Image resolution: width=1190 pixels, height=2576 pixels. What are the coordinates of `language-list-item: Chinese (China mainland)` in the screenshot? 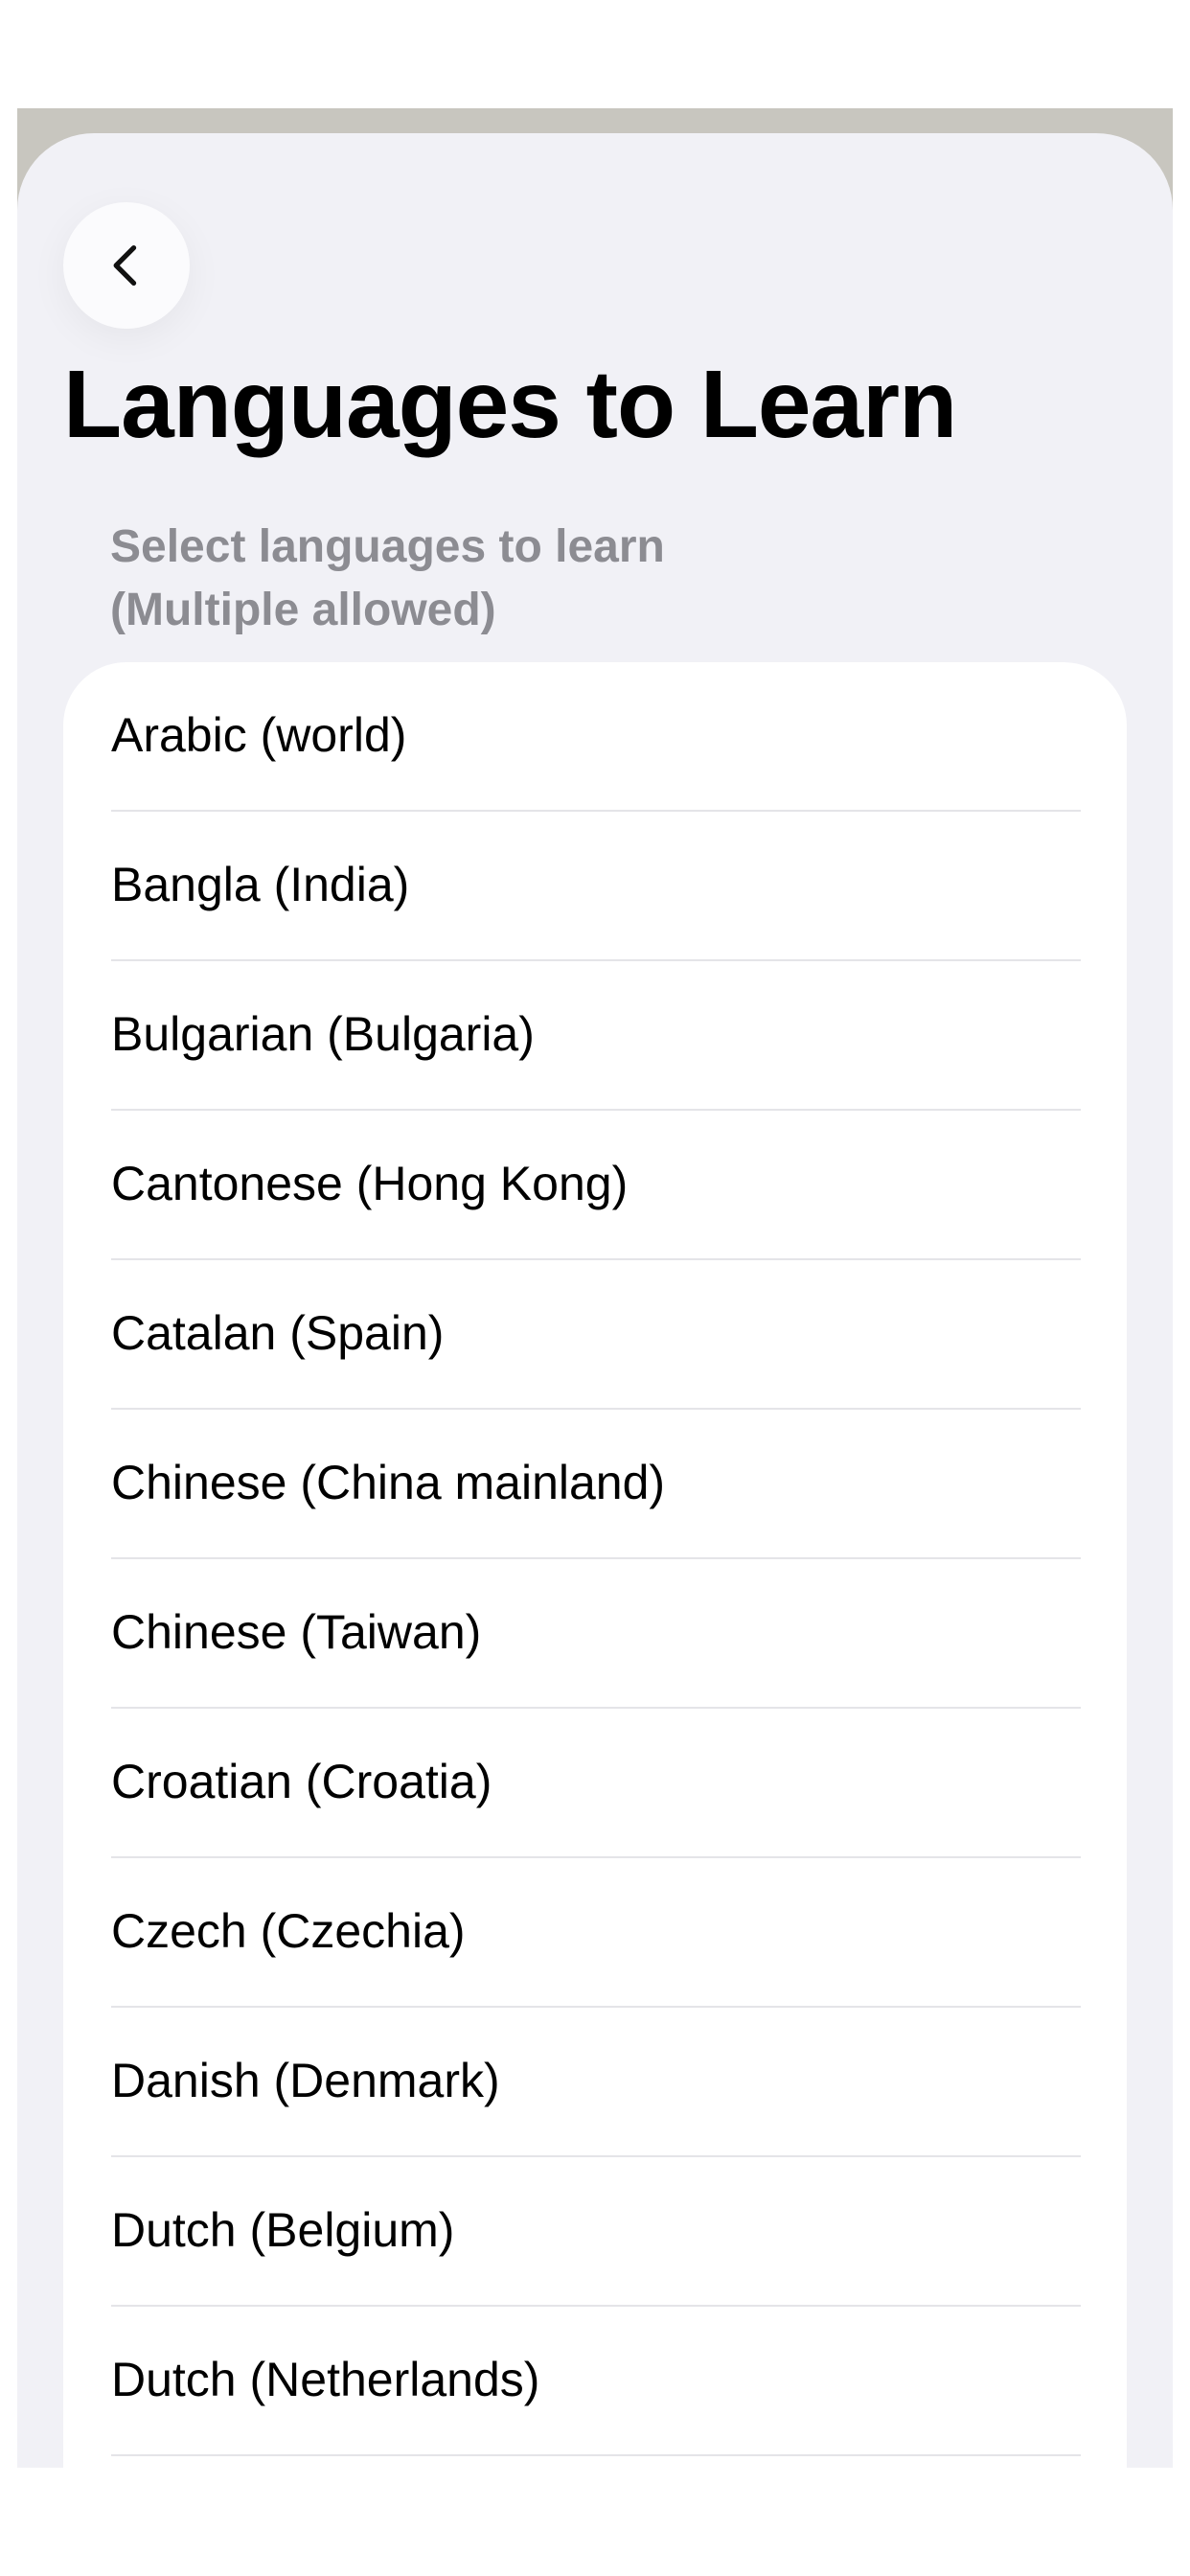 It's located at (595, 1484).